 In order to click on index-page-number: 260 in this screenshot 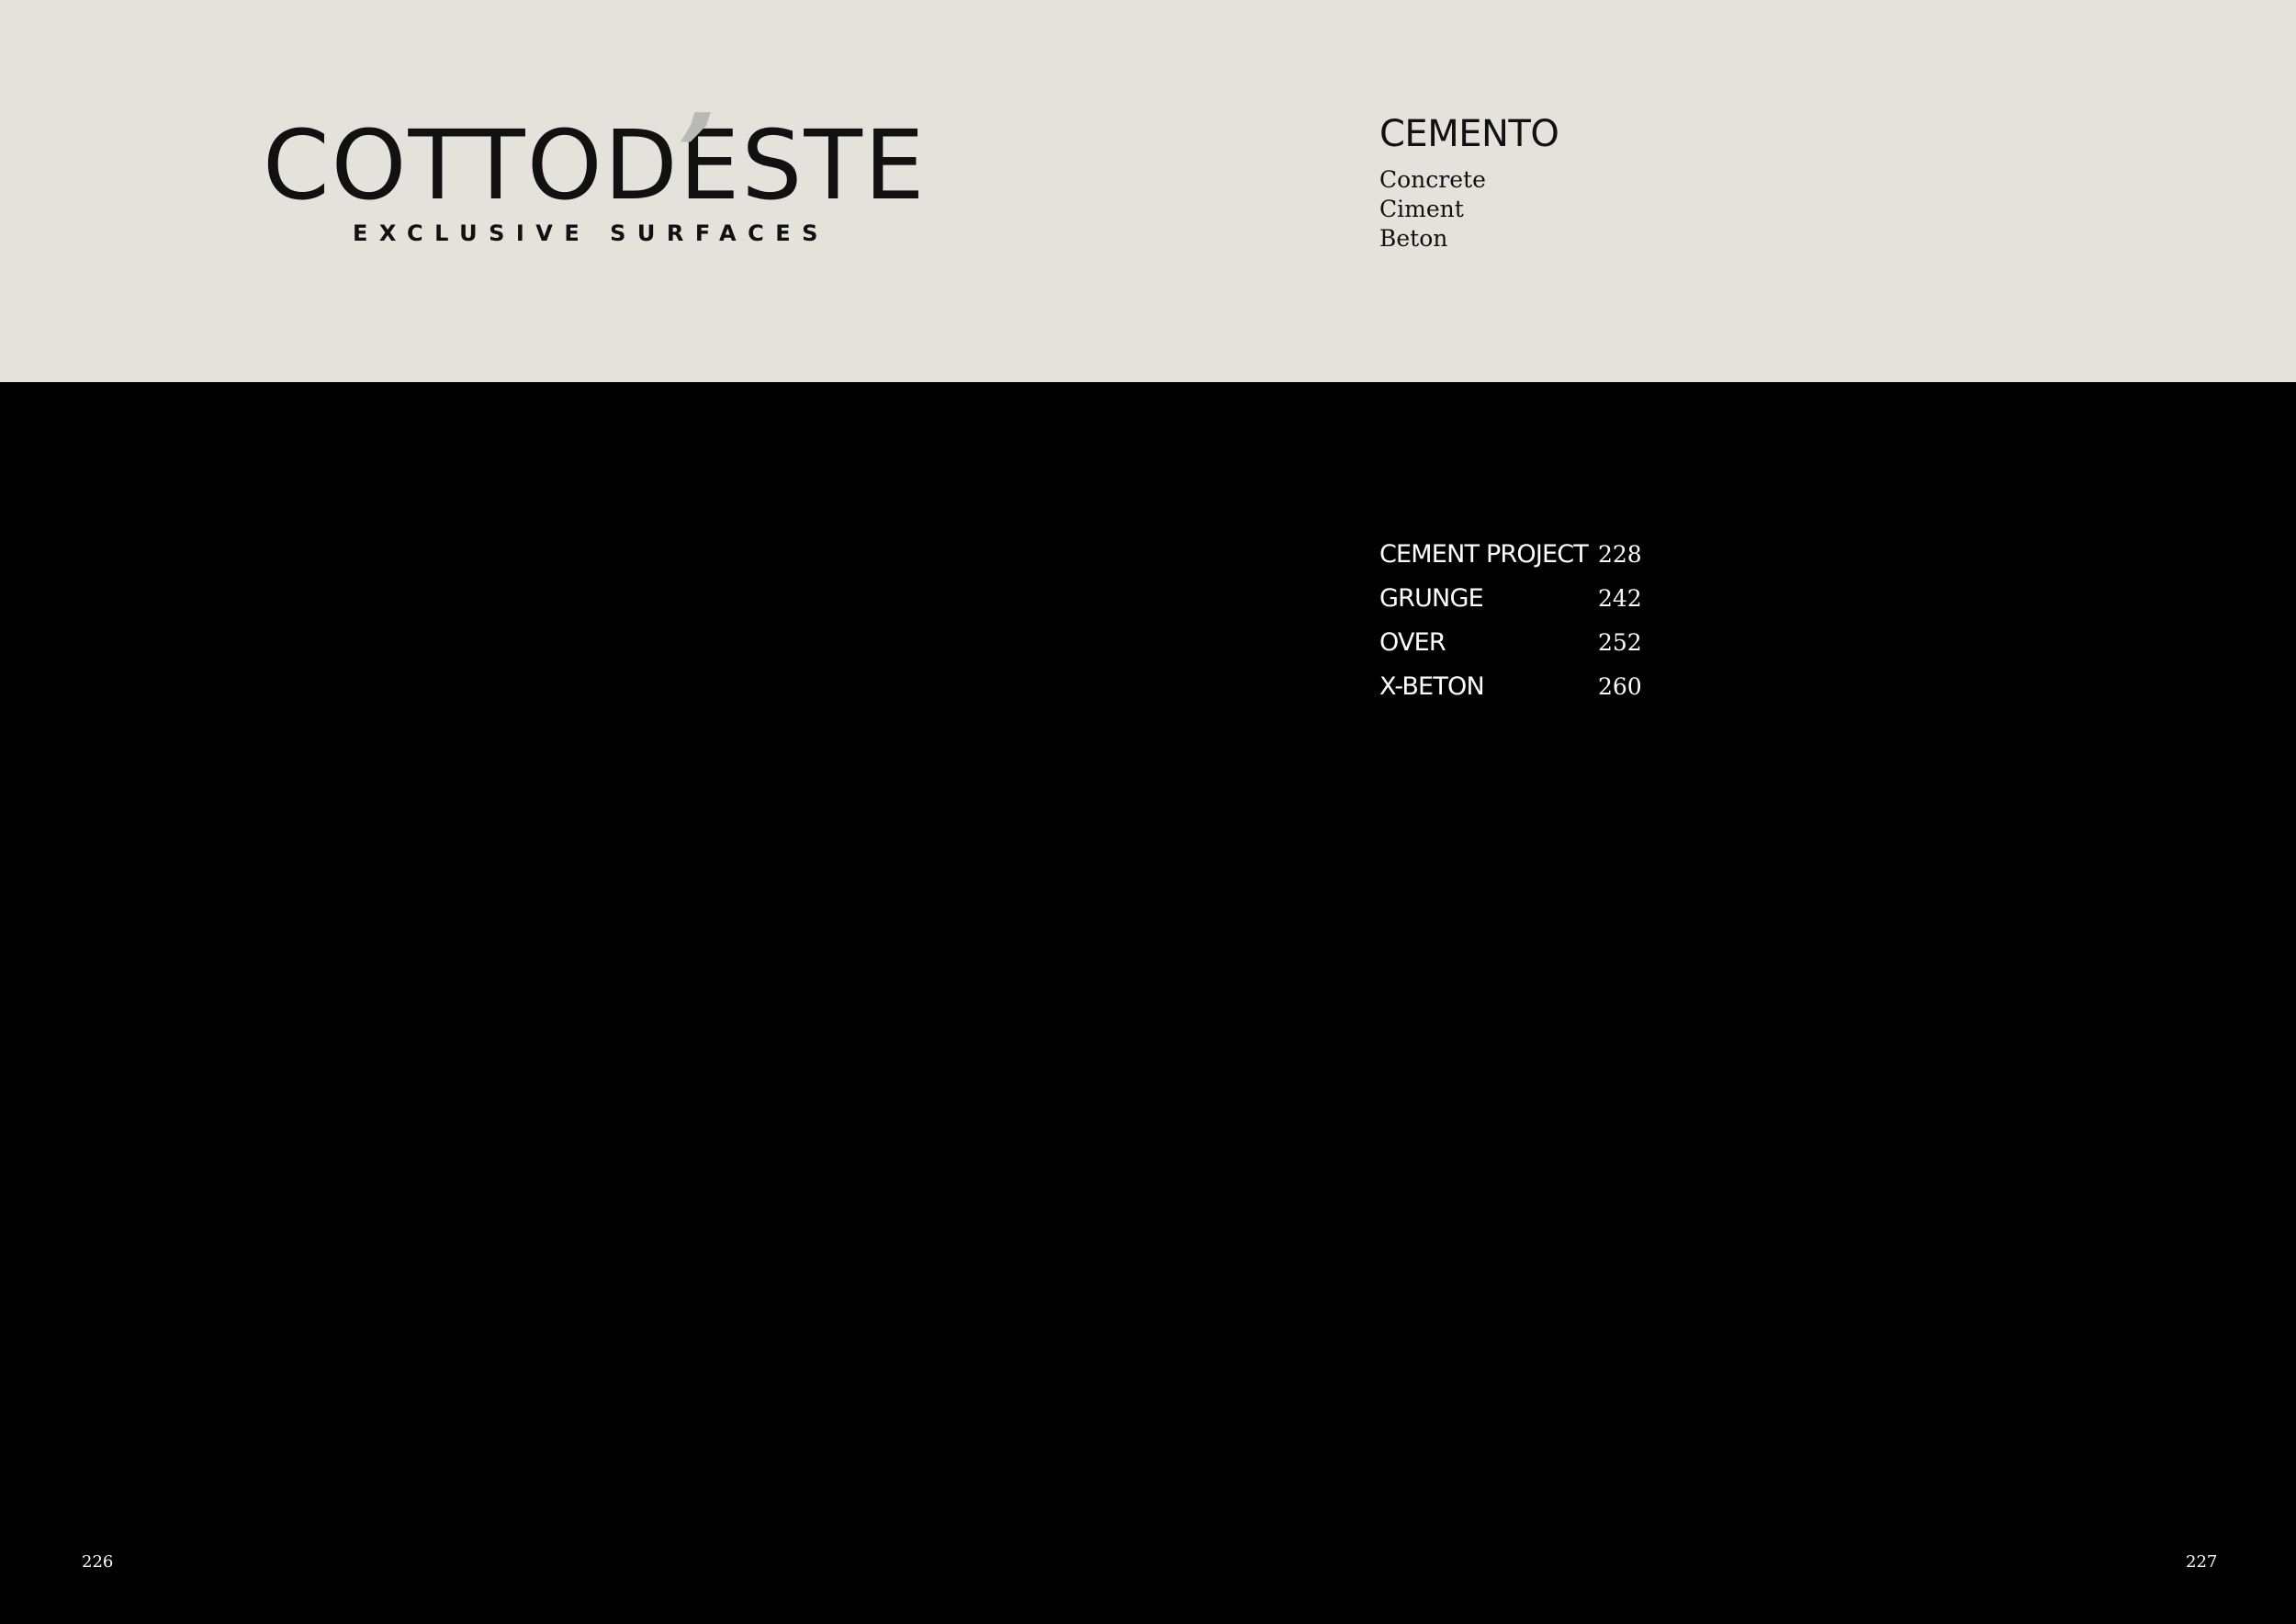, I will do `click(1620, 686)`.